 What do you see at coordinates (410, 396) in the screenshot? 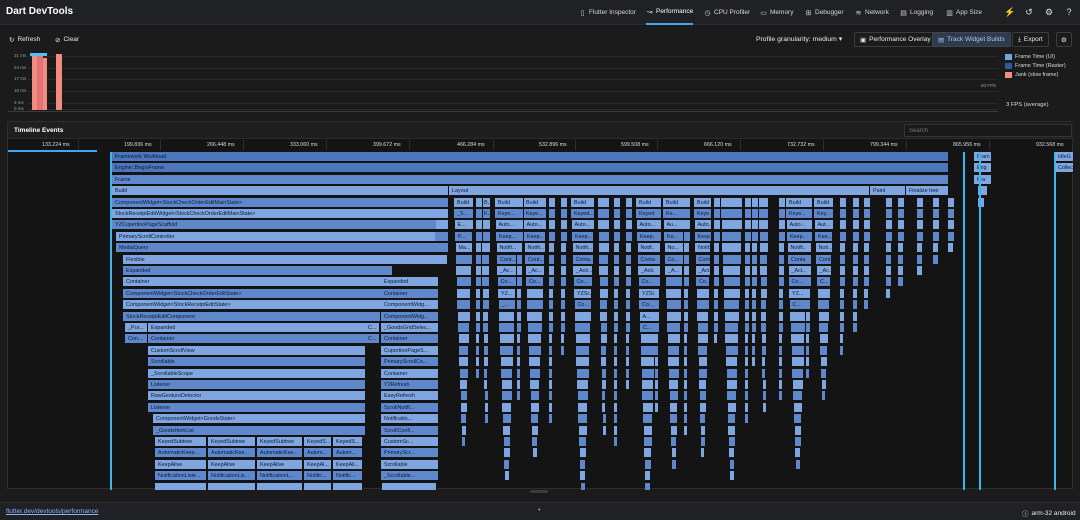
I see `flame-event: EasyRefresh` at bounding box center [410, 396].